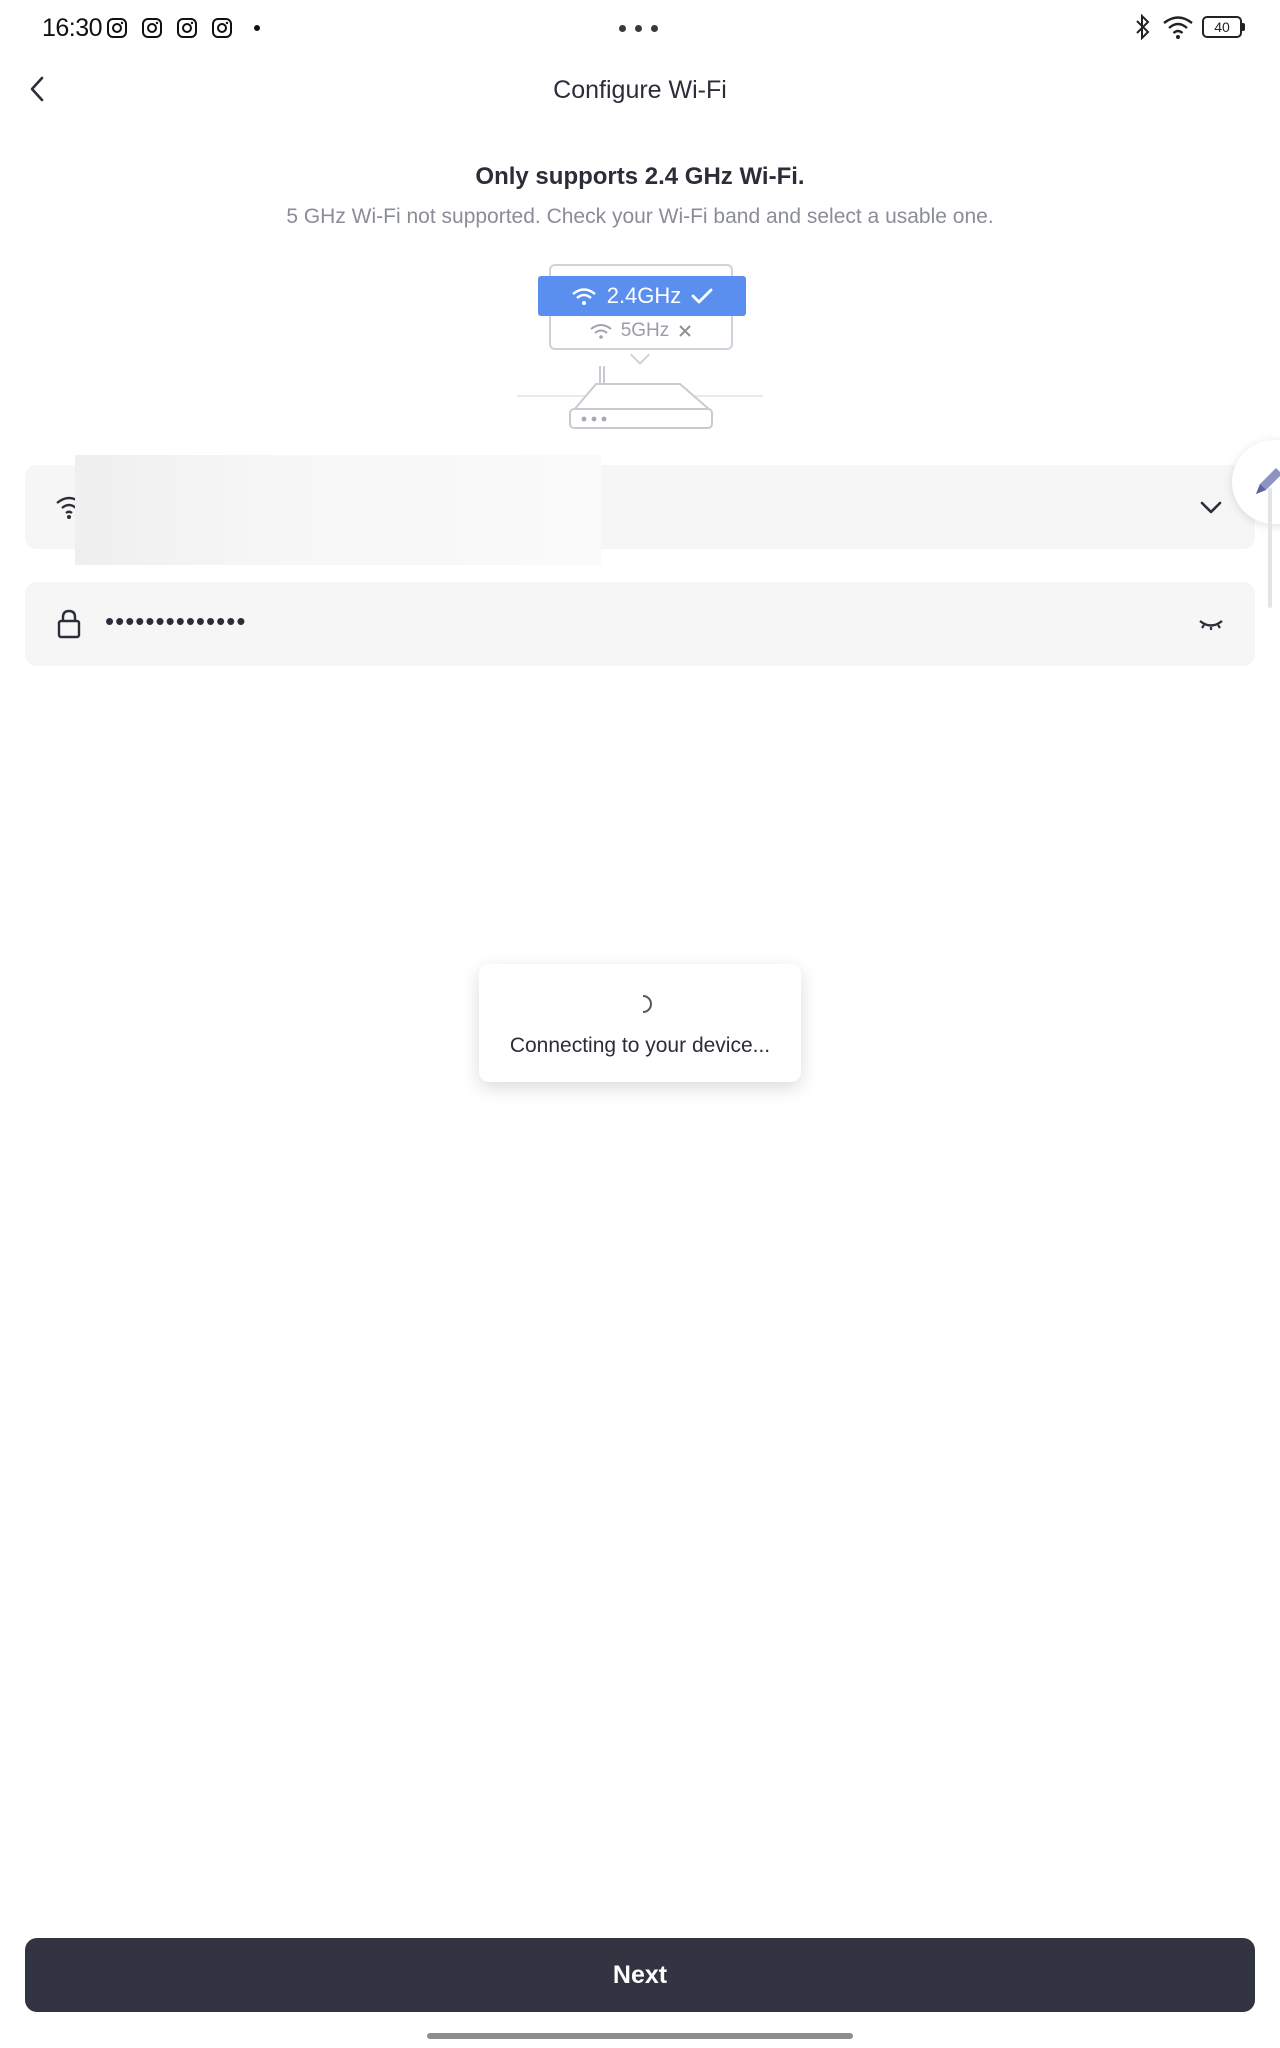  What do you see at coordinates (69, 624) in the screenshot?
I see `lock-icon` at bounding box center [69, 624].